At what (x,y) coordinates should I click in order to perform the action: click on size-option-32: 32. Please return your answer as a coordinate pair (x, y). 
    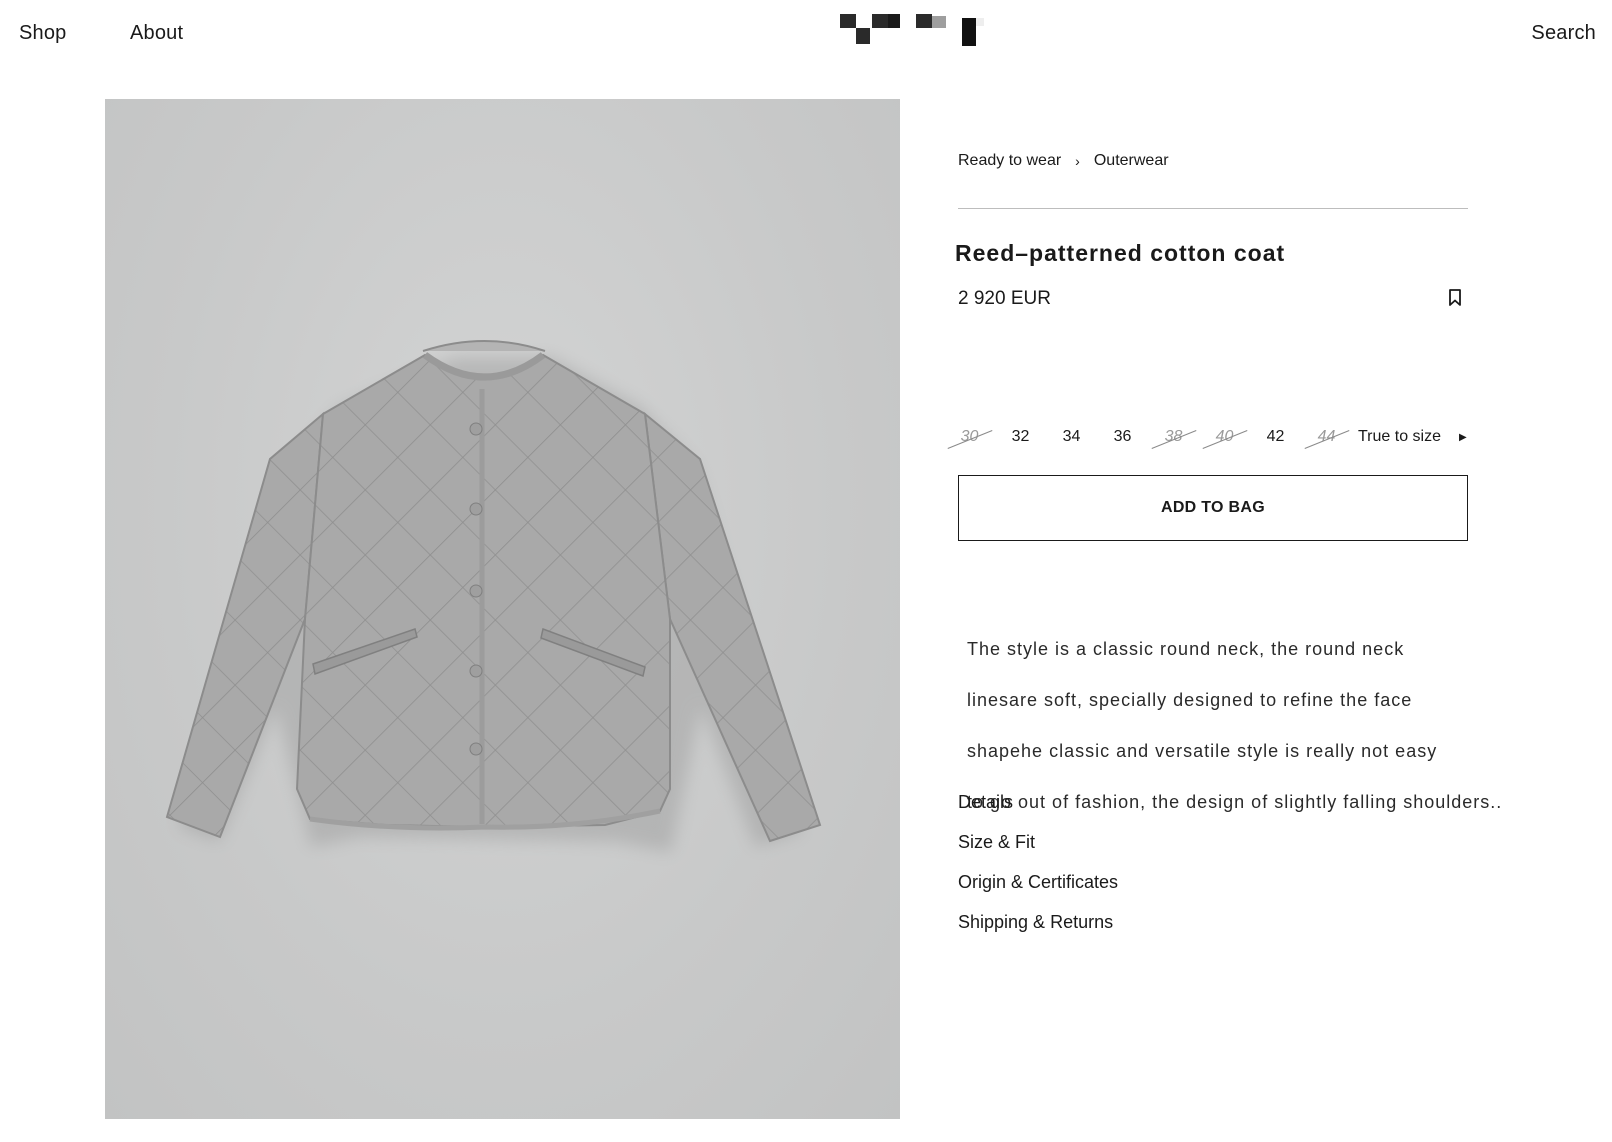
    Looking at the image, I should click on (1020, 437).